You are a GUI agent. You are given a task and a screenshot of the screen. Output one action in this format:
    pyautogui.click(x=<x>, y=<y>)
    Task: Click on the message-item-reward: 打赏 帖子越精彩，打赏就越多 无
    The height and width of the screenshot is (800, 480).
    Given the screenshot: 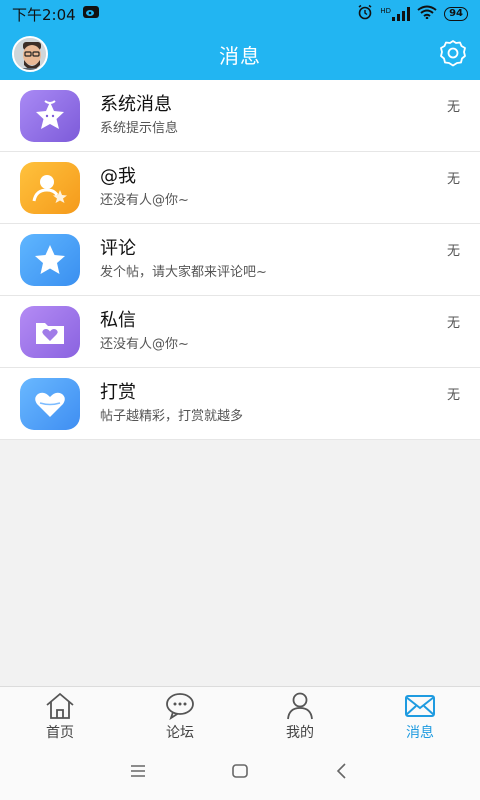 What is the action you would take?
    pyautogui.click(x=240, y=404)
    